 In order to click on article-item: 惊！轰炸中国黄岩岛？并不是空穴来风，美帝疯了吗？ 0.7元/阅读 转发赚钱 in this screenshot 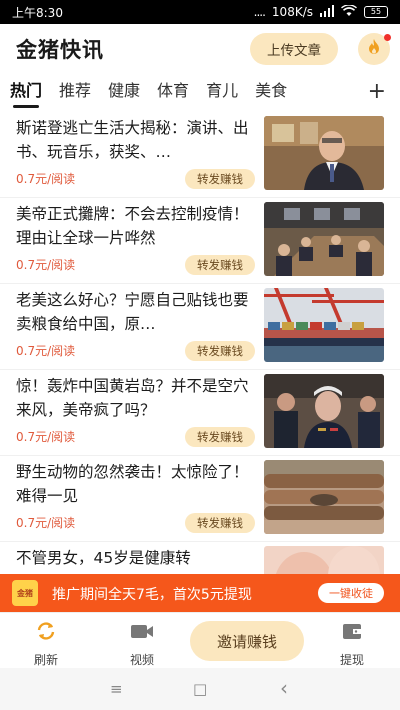, I will do `click(200, 413)`.